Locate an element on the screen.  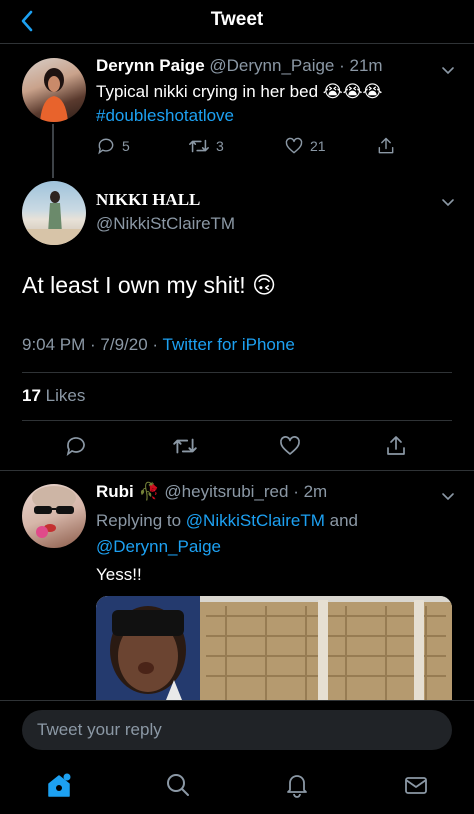
page-title: Tweet is located at coordinates (237, 19).